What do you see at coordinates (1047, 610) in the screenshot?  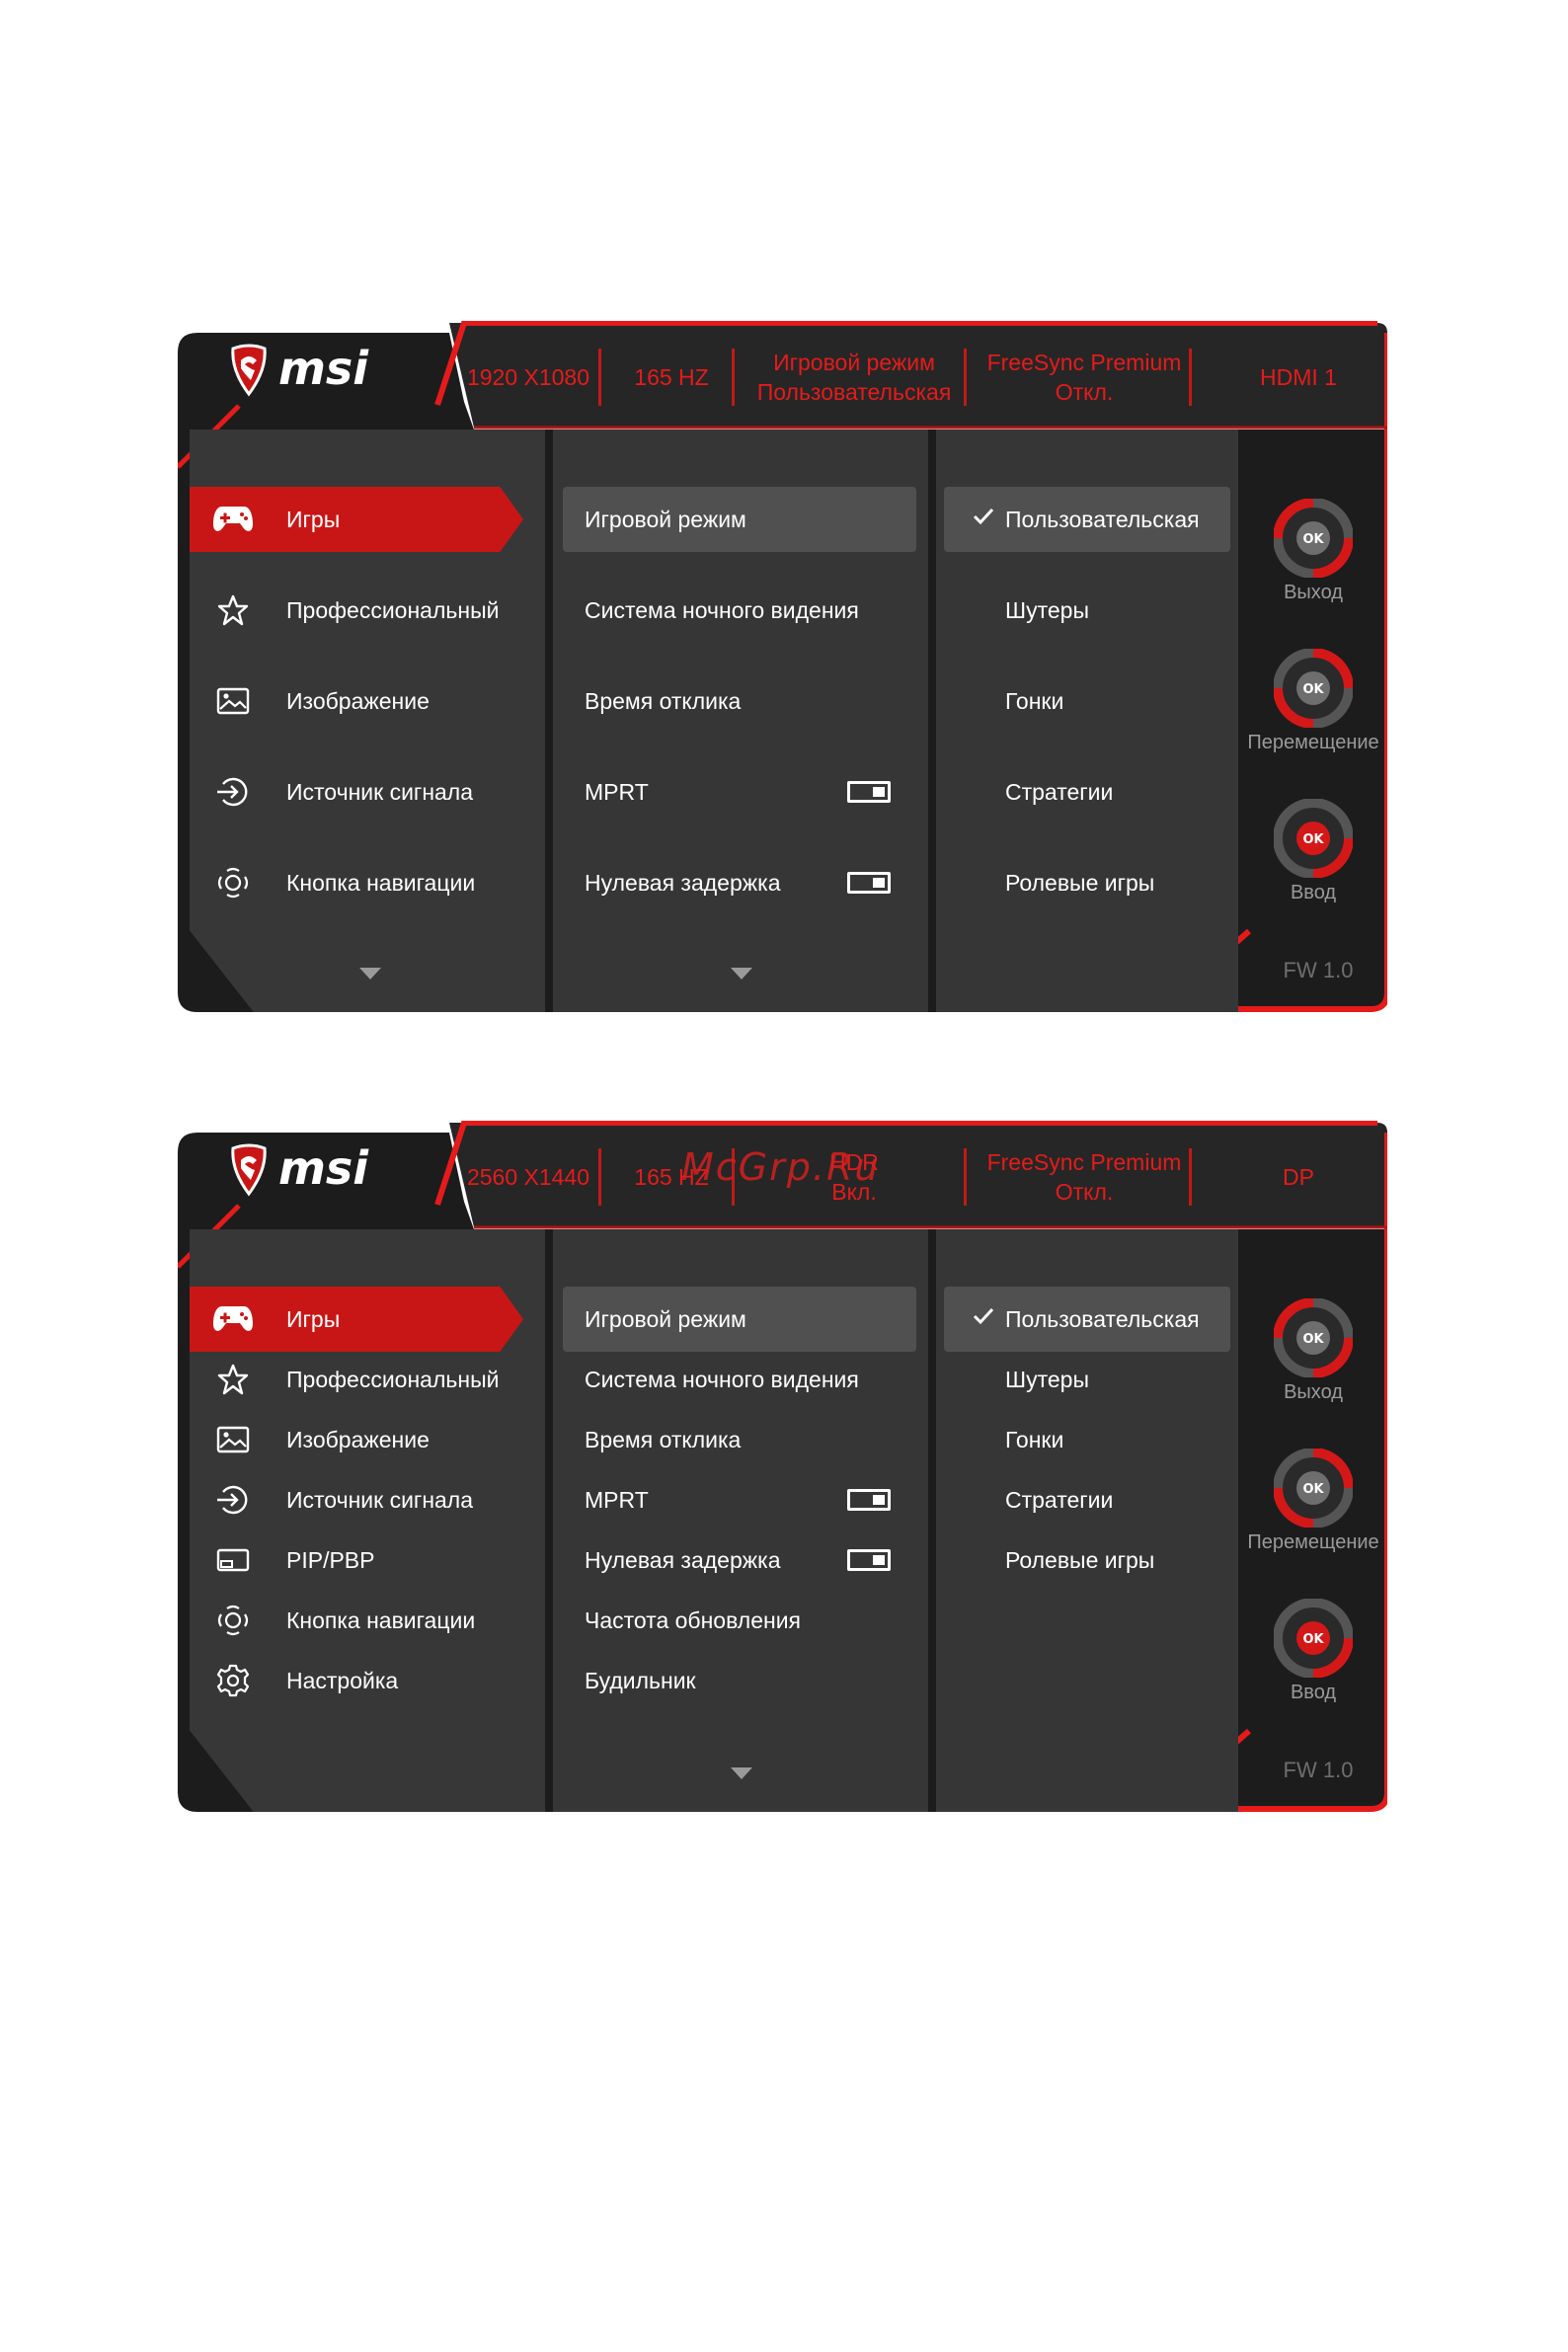 I see `option-item-label: Шутеры` at bounding box center [1047, 610].